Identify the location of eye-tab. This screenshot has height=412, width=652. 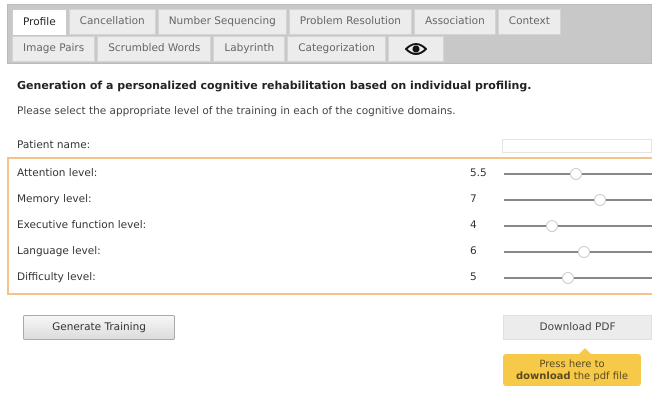
(416, 49).